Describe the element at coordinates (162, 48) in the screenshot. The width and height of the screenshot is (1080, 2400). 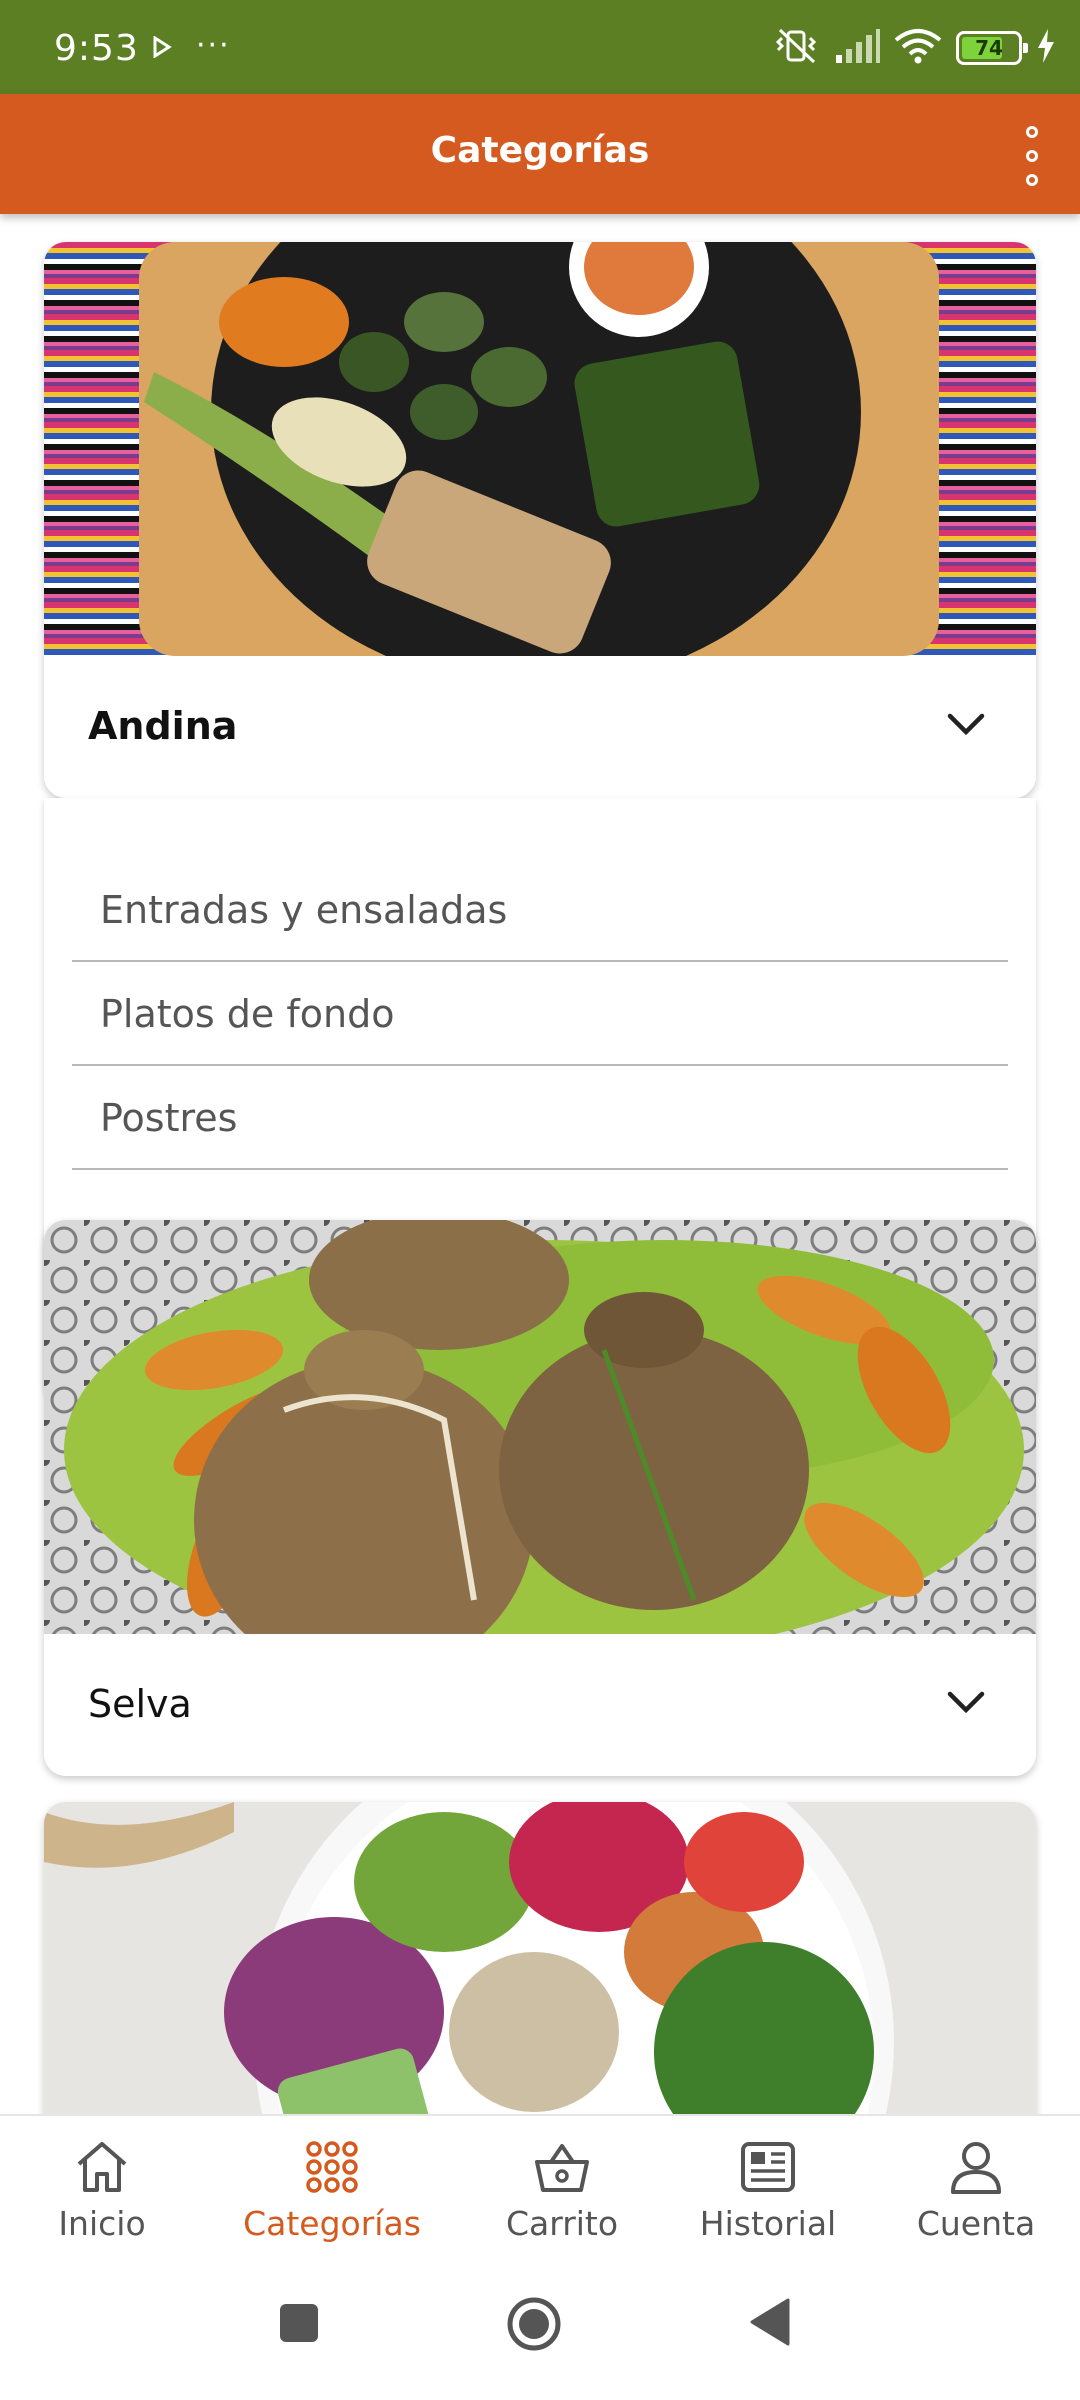
I see `play-icon` at that location.